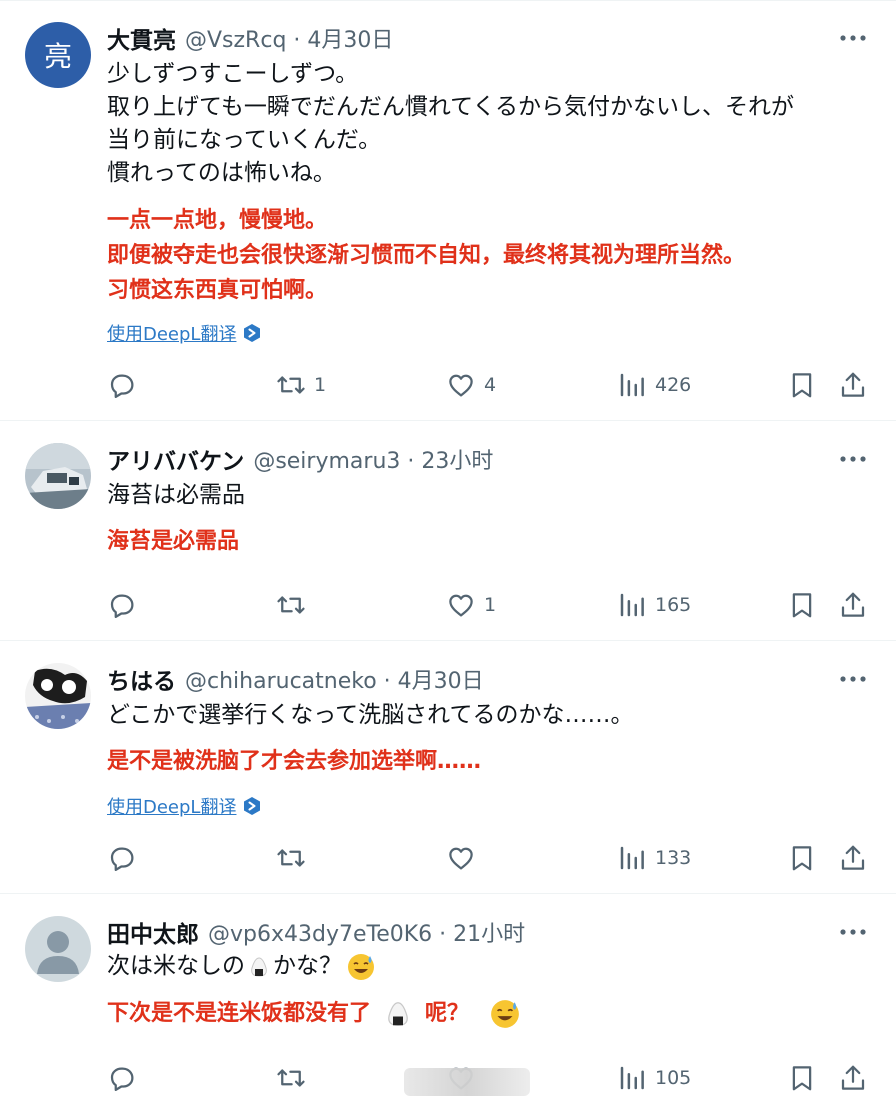  What do you see at coordinates (141, 38) in the screenshot?
I see `author-name: 大貫亮` at bounding box center [141, 38].